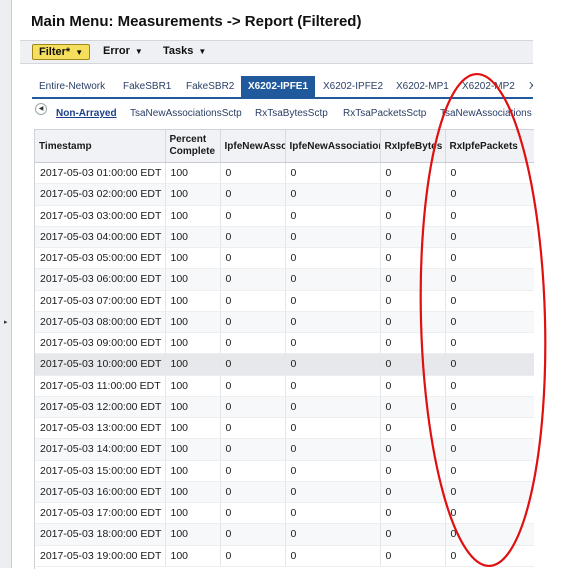 The image size is (565, 569). I want to click on table-row: 2017-05-03 17:00:00 EDT 100 0 0 0 0, so click(284, 513).